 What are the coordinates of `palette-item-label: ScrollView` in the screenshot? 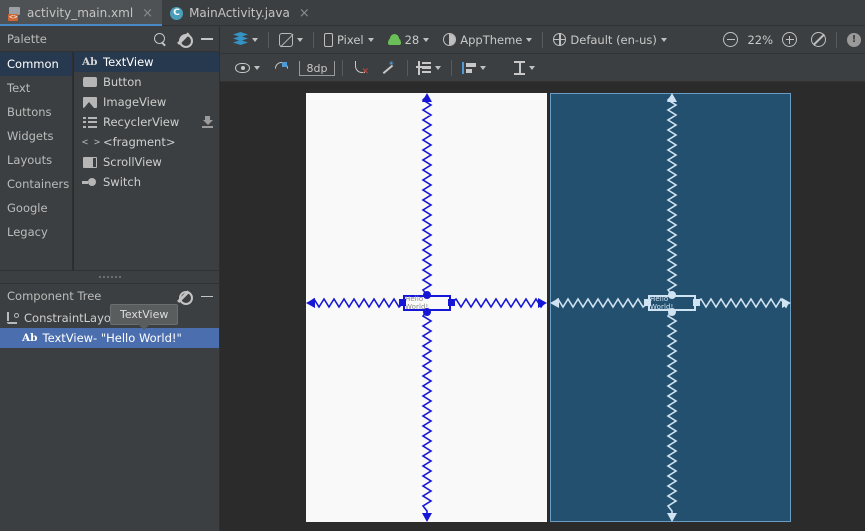 It's located at (132, 162).